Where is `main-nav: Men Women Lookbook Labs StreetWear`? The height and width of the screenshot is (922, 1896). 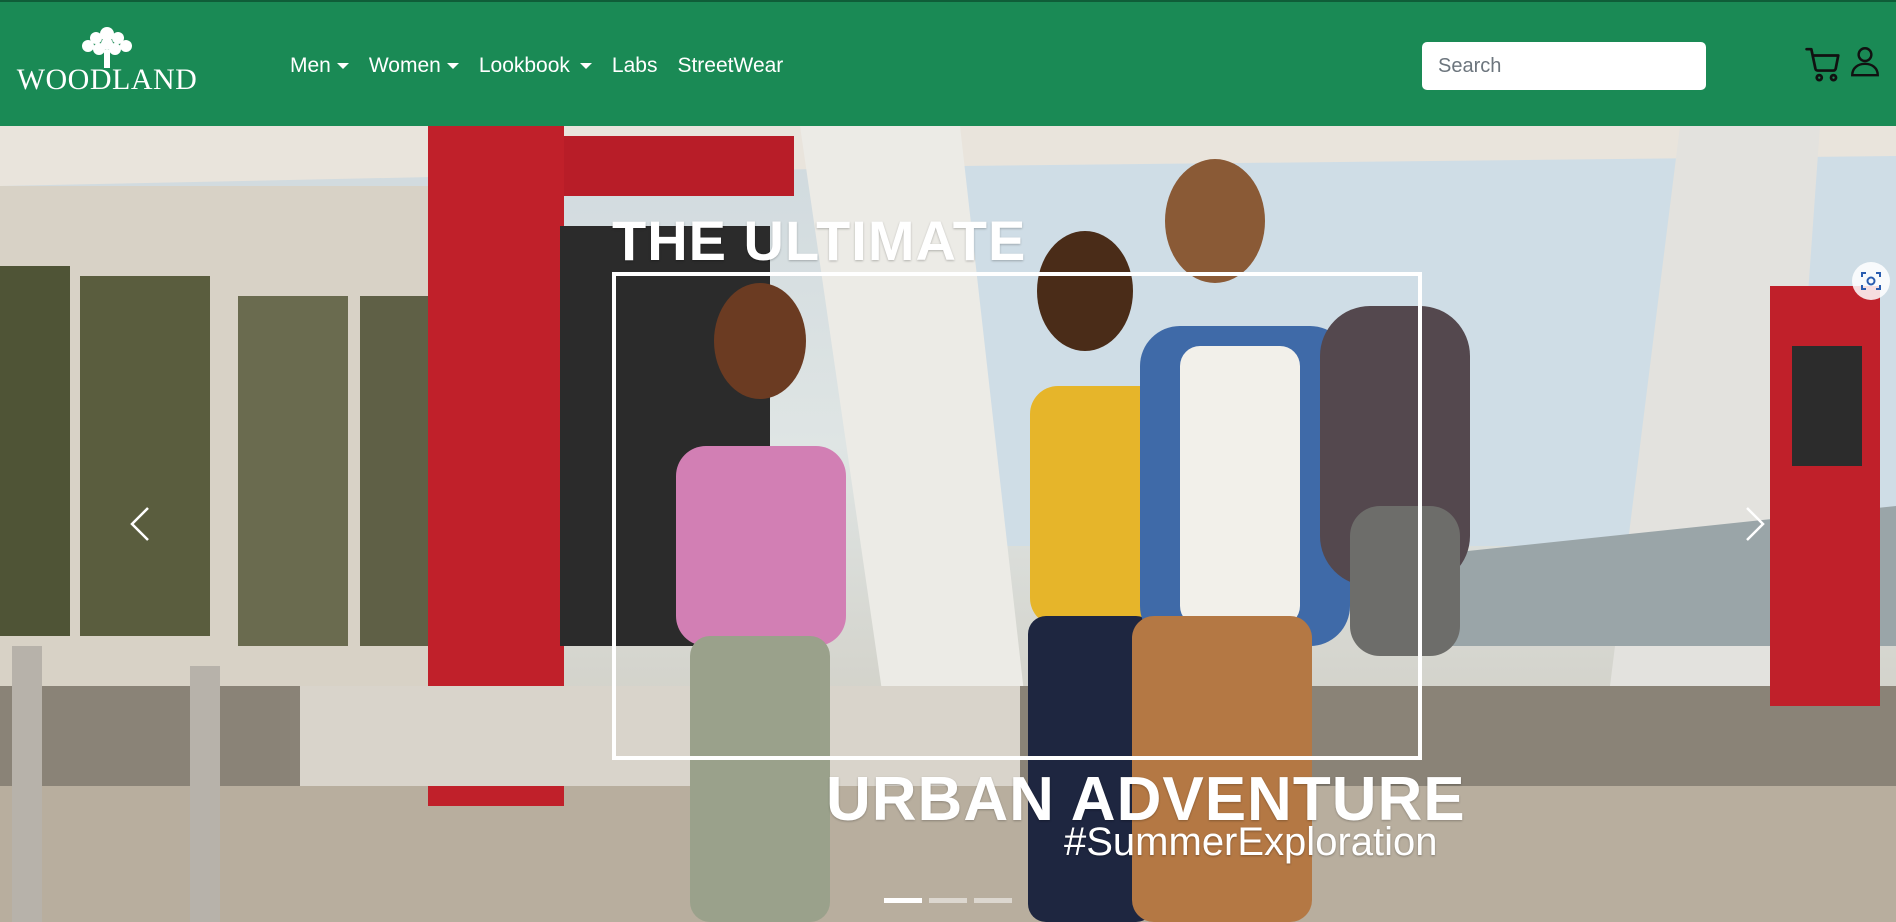
main-nav: Men Women Lookbook Labs StreetWear is located at coordinates (546, 66).